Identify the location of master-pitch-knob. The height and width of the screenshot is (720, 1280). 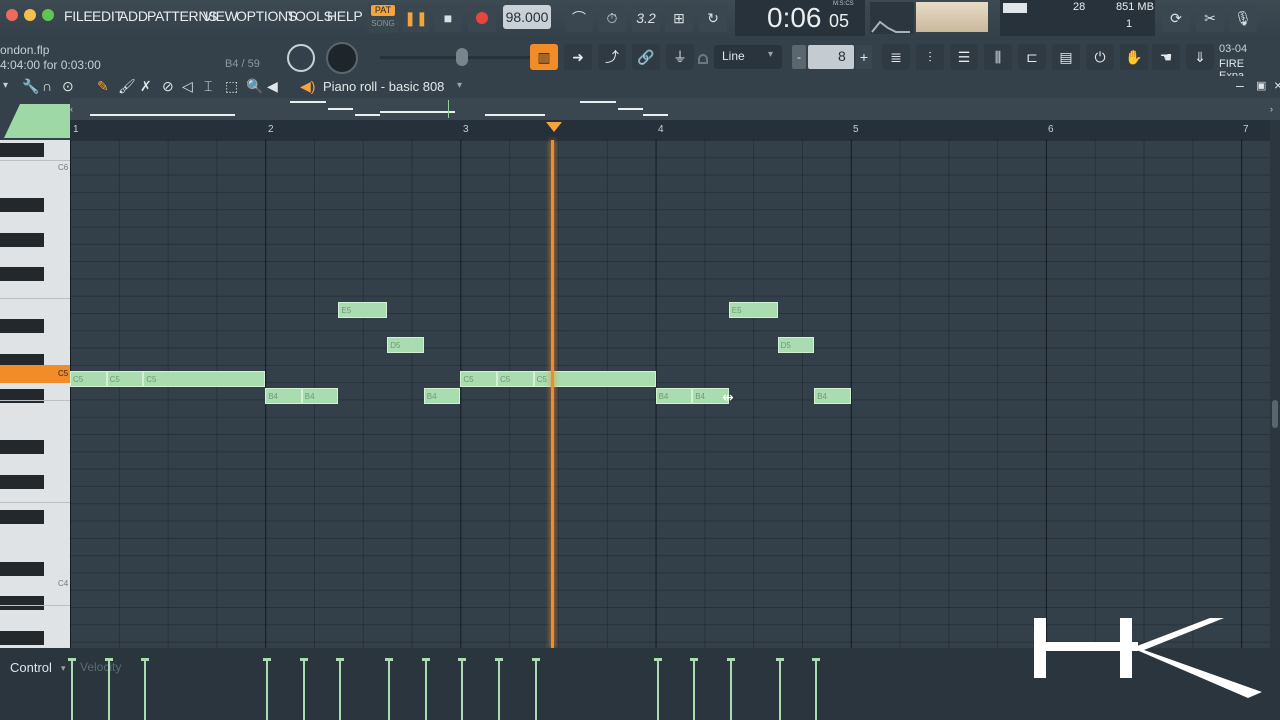
(301, 58).